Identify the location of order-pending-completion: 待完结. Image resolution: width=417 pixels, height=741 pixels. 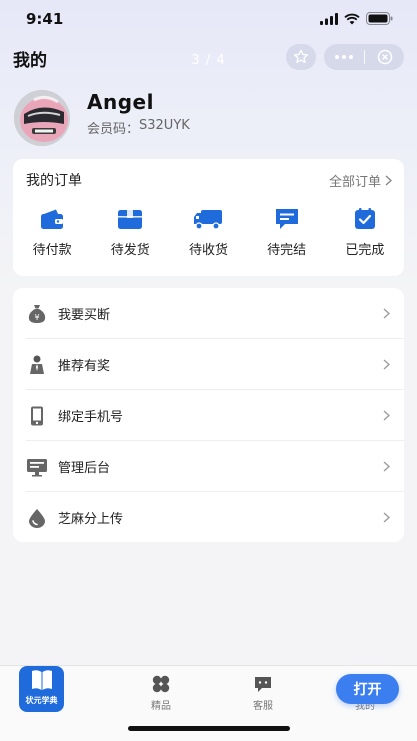
(287, 232).